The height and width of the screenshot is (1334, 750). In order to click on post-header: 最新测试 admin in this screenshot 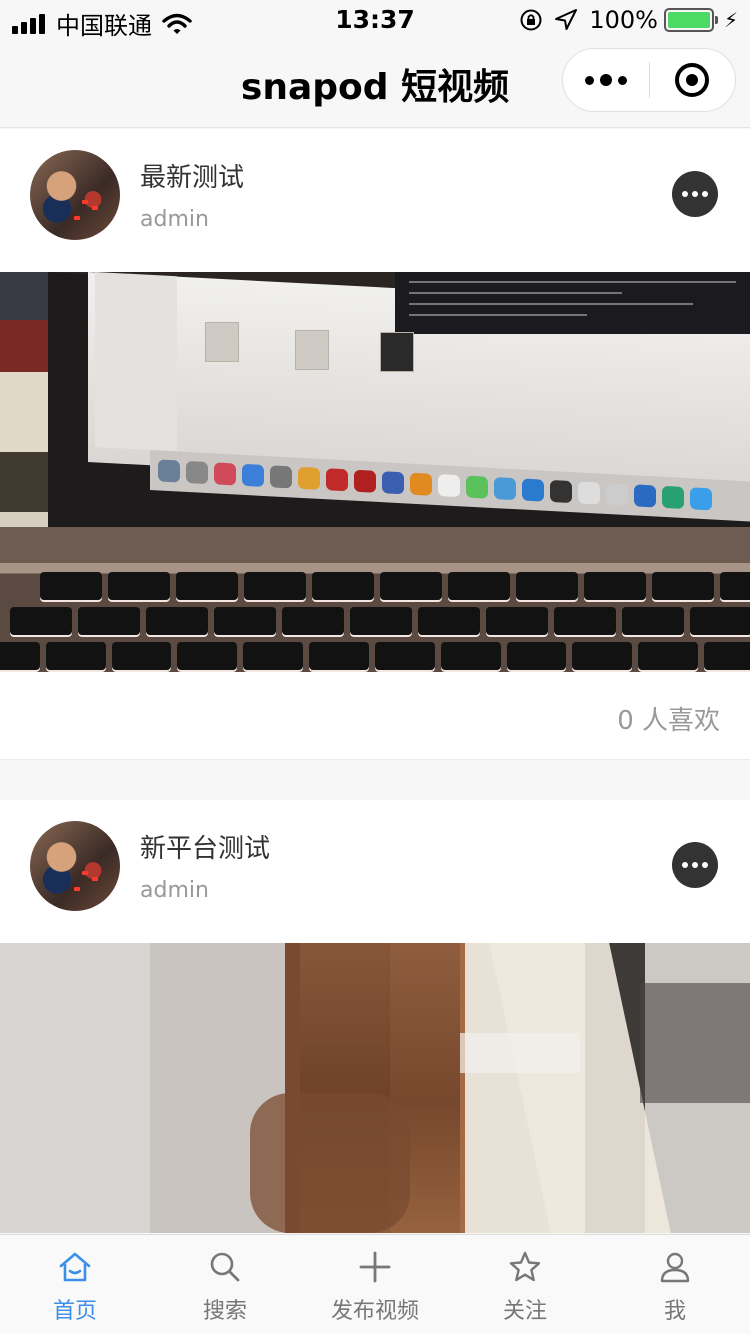, I will do `click(375, 200)`.